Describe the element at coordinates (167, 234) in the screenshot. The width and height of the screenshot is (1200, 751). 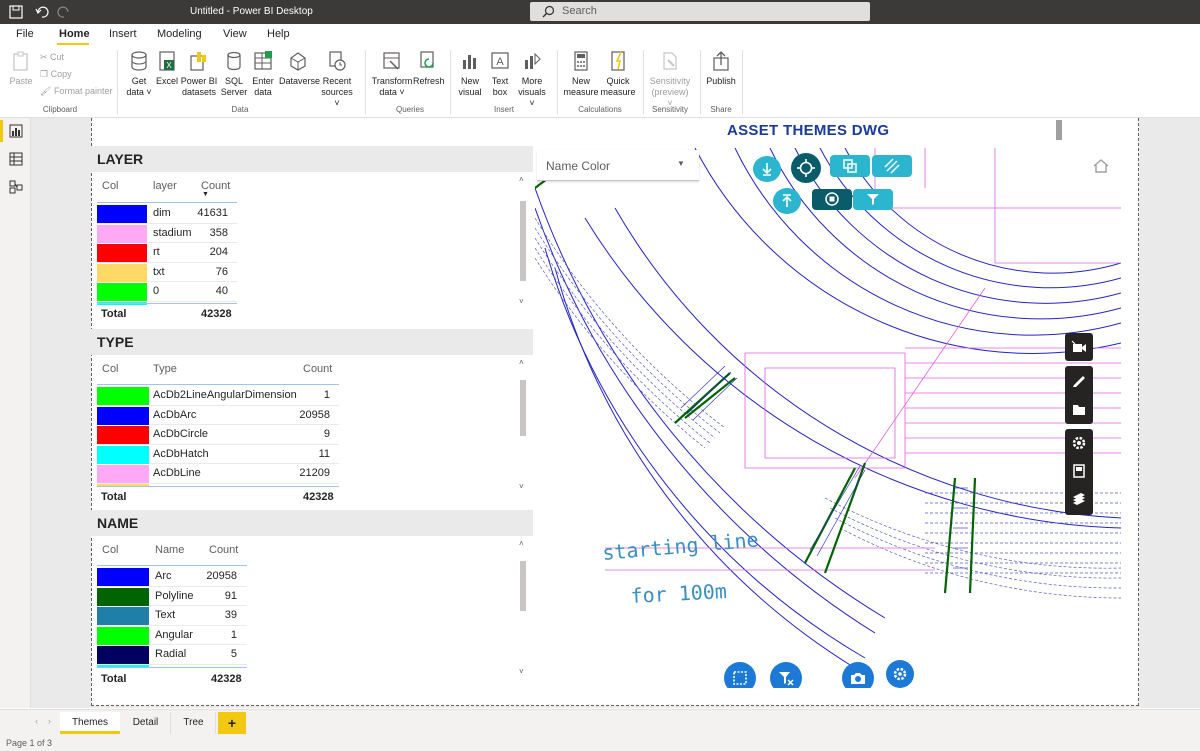
I see `layer-table-row: stadium 358` at that location.